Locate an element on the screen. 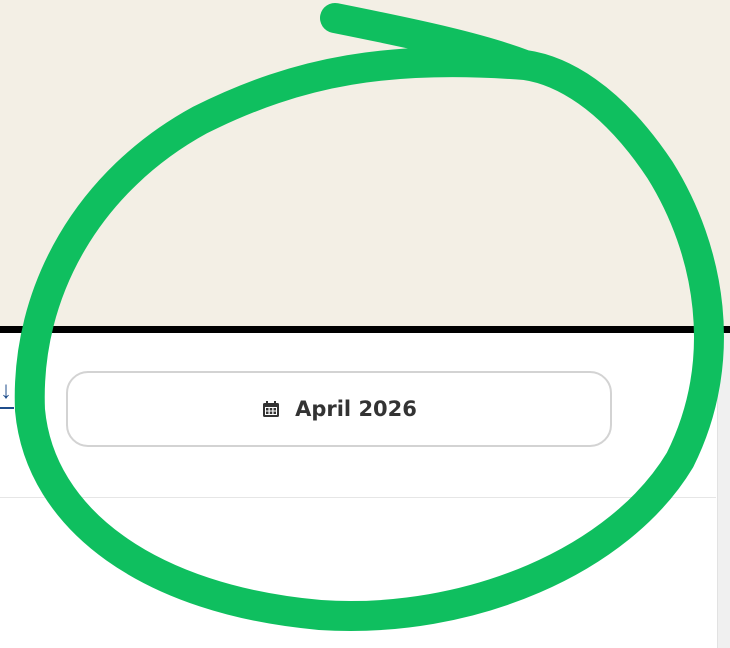  selected-month-label: April 2026 is located at coordinates (356, 409).